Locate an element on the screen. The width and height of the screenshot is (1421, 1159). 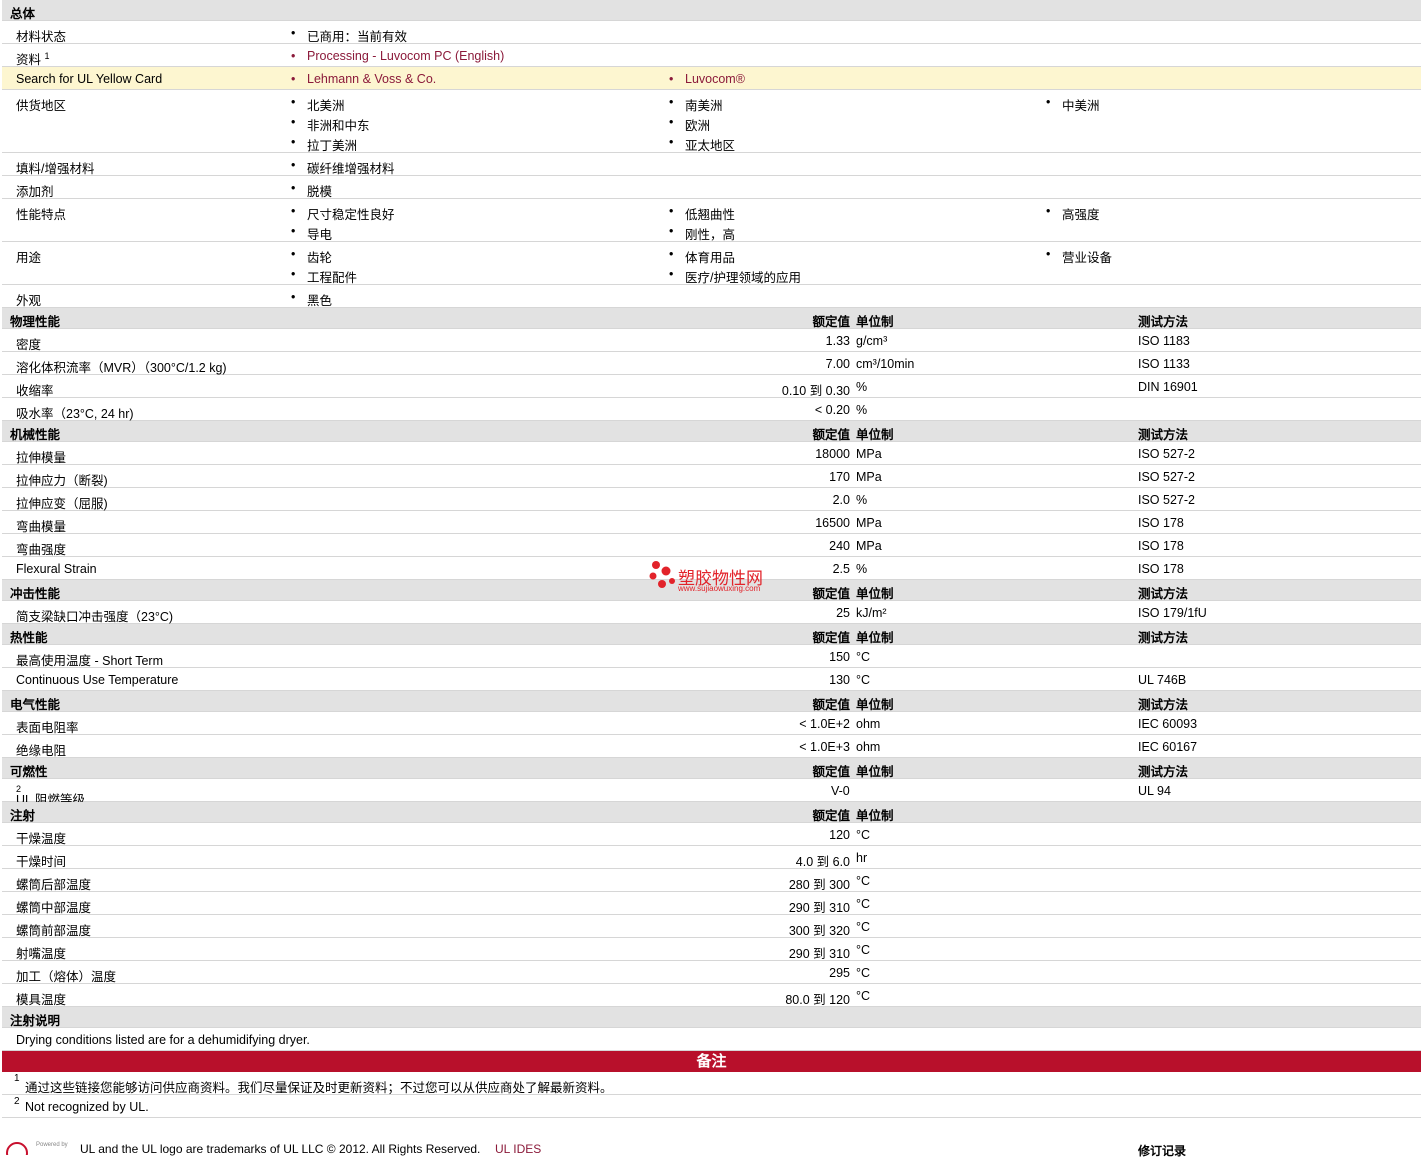
property-unit: g/cm³ is located at coordinates (872, 341).